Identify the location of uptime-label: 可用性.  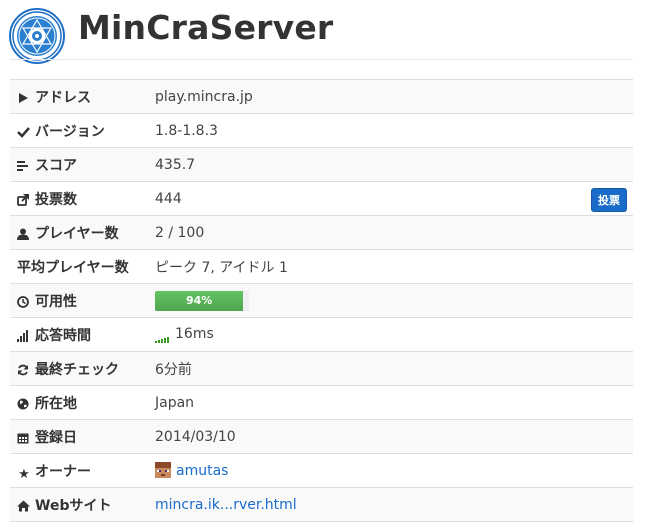
(56, 301).